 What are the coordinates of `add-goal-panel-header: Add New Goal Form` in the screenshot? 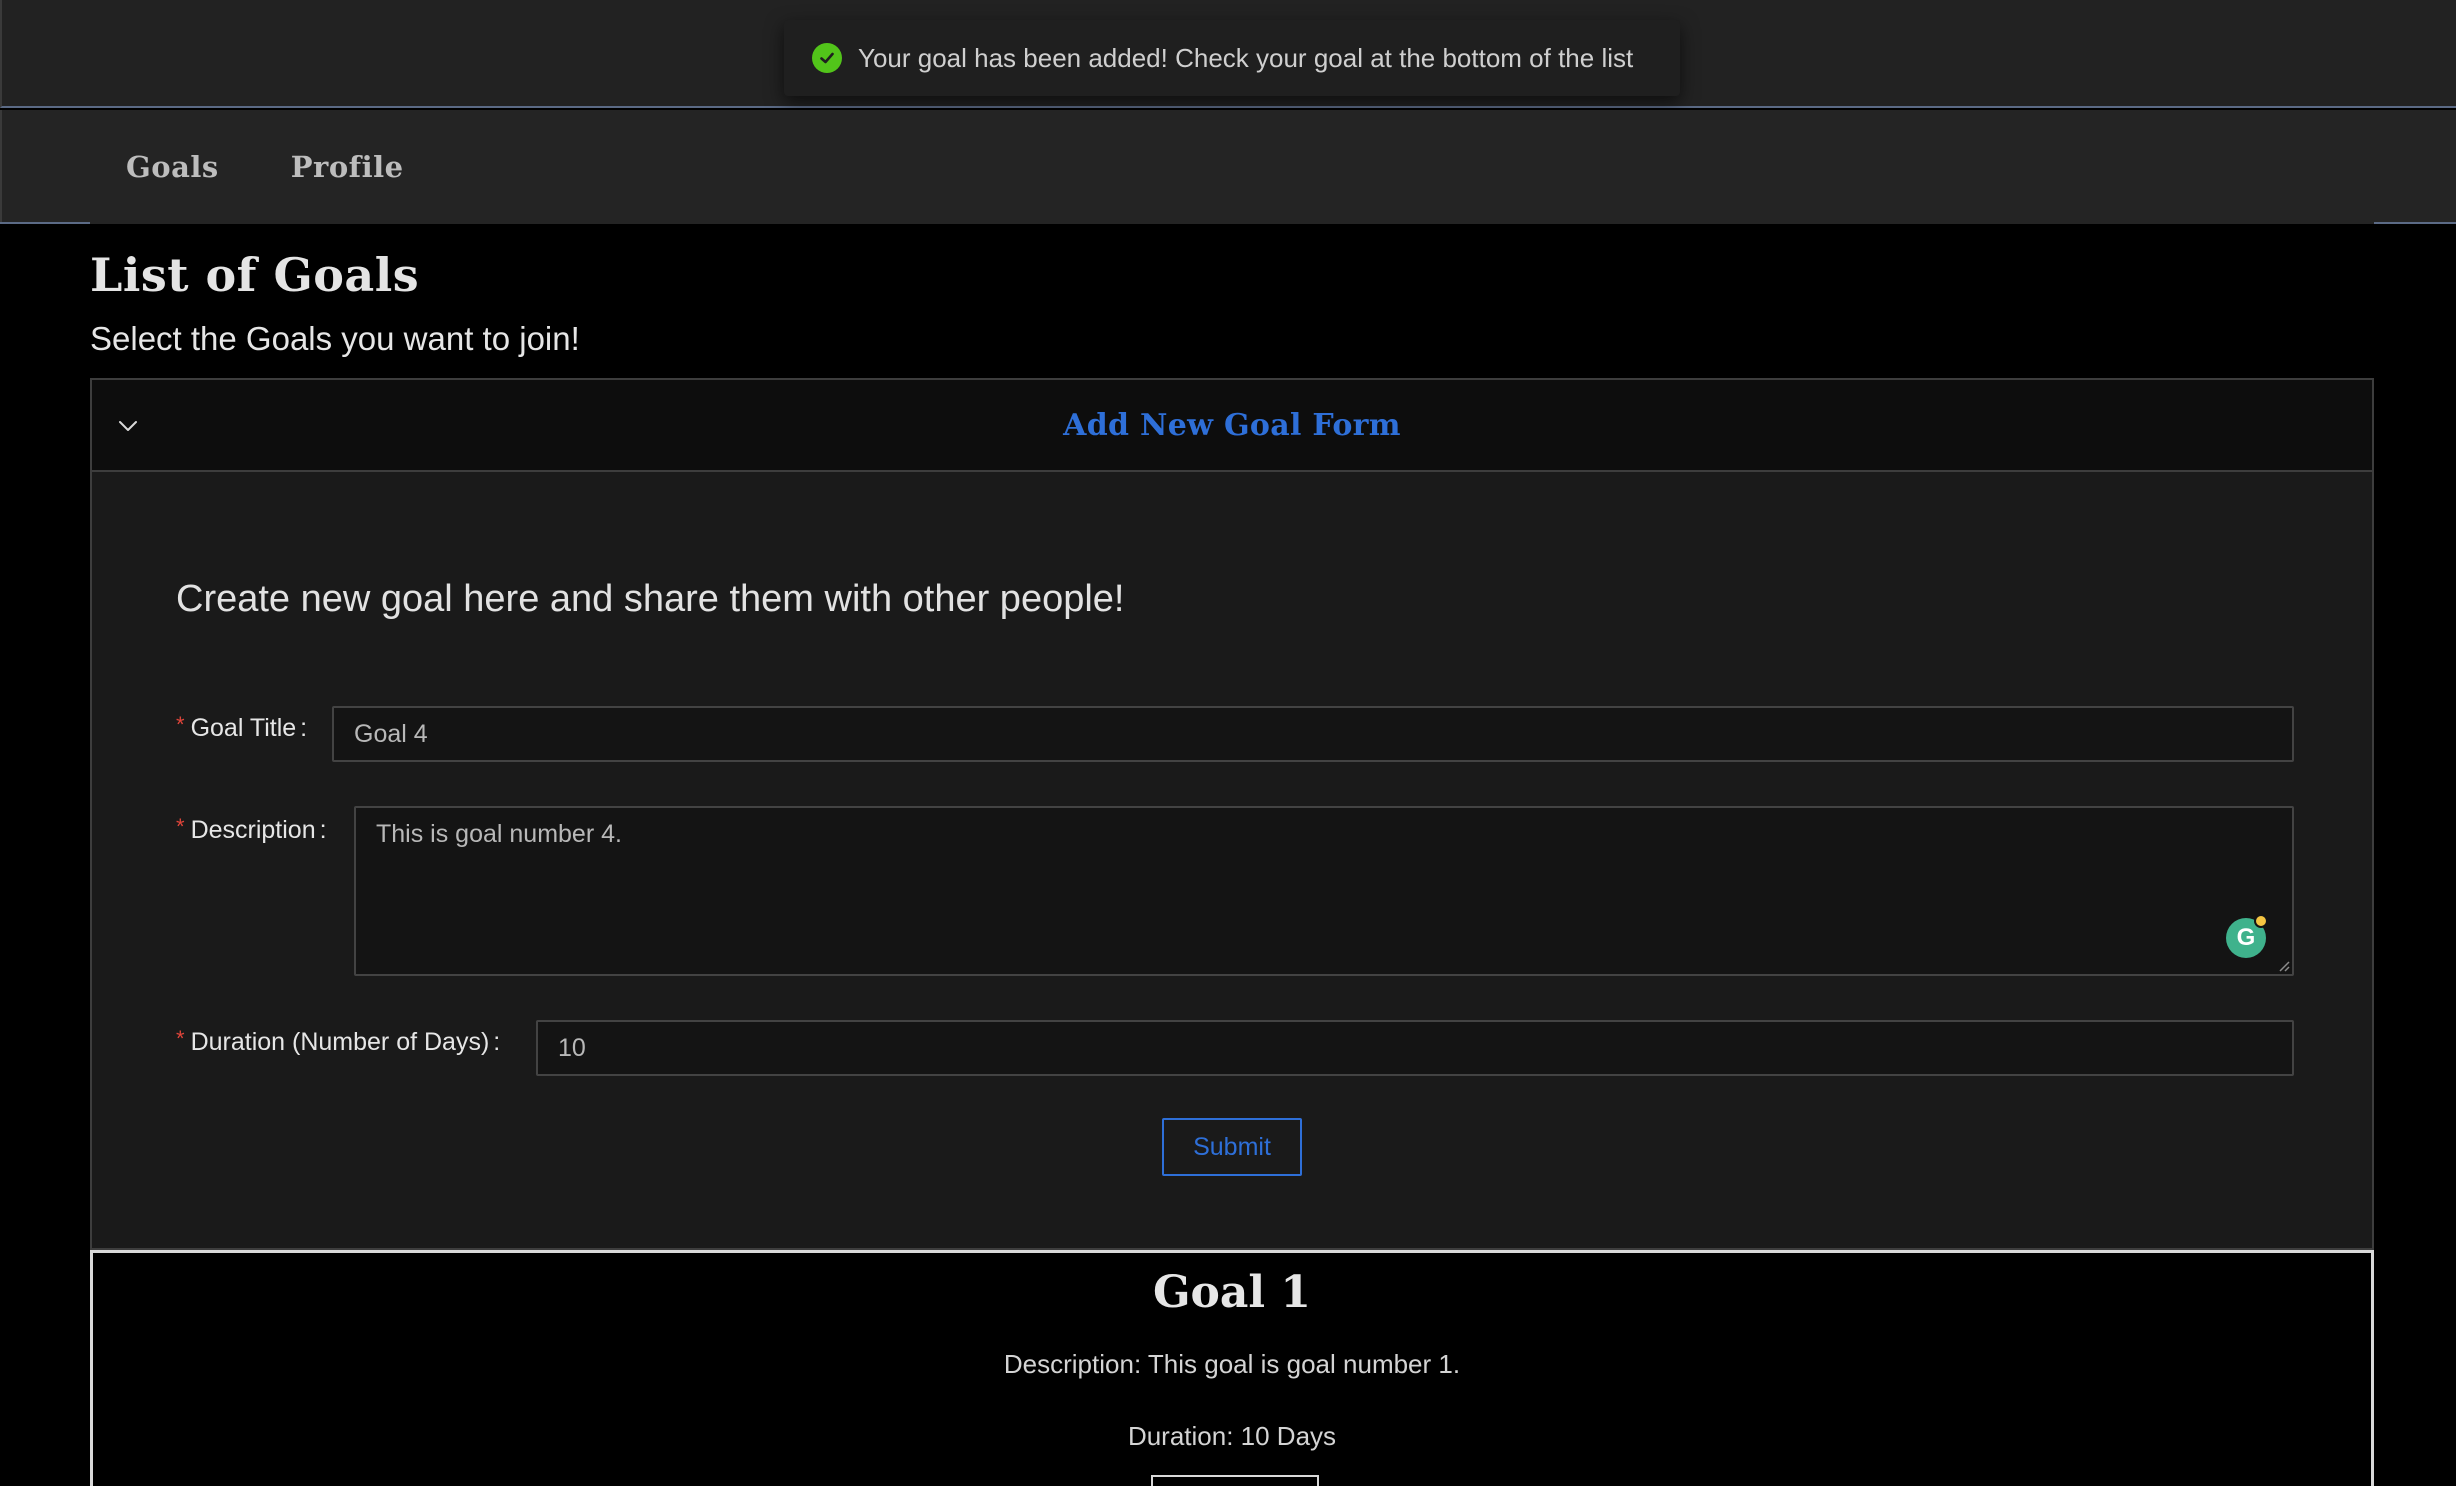 It's located at (1232, 426).